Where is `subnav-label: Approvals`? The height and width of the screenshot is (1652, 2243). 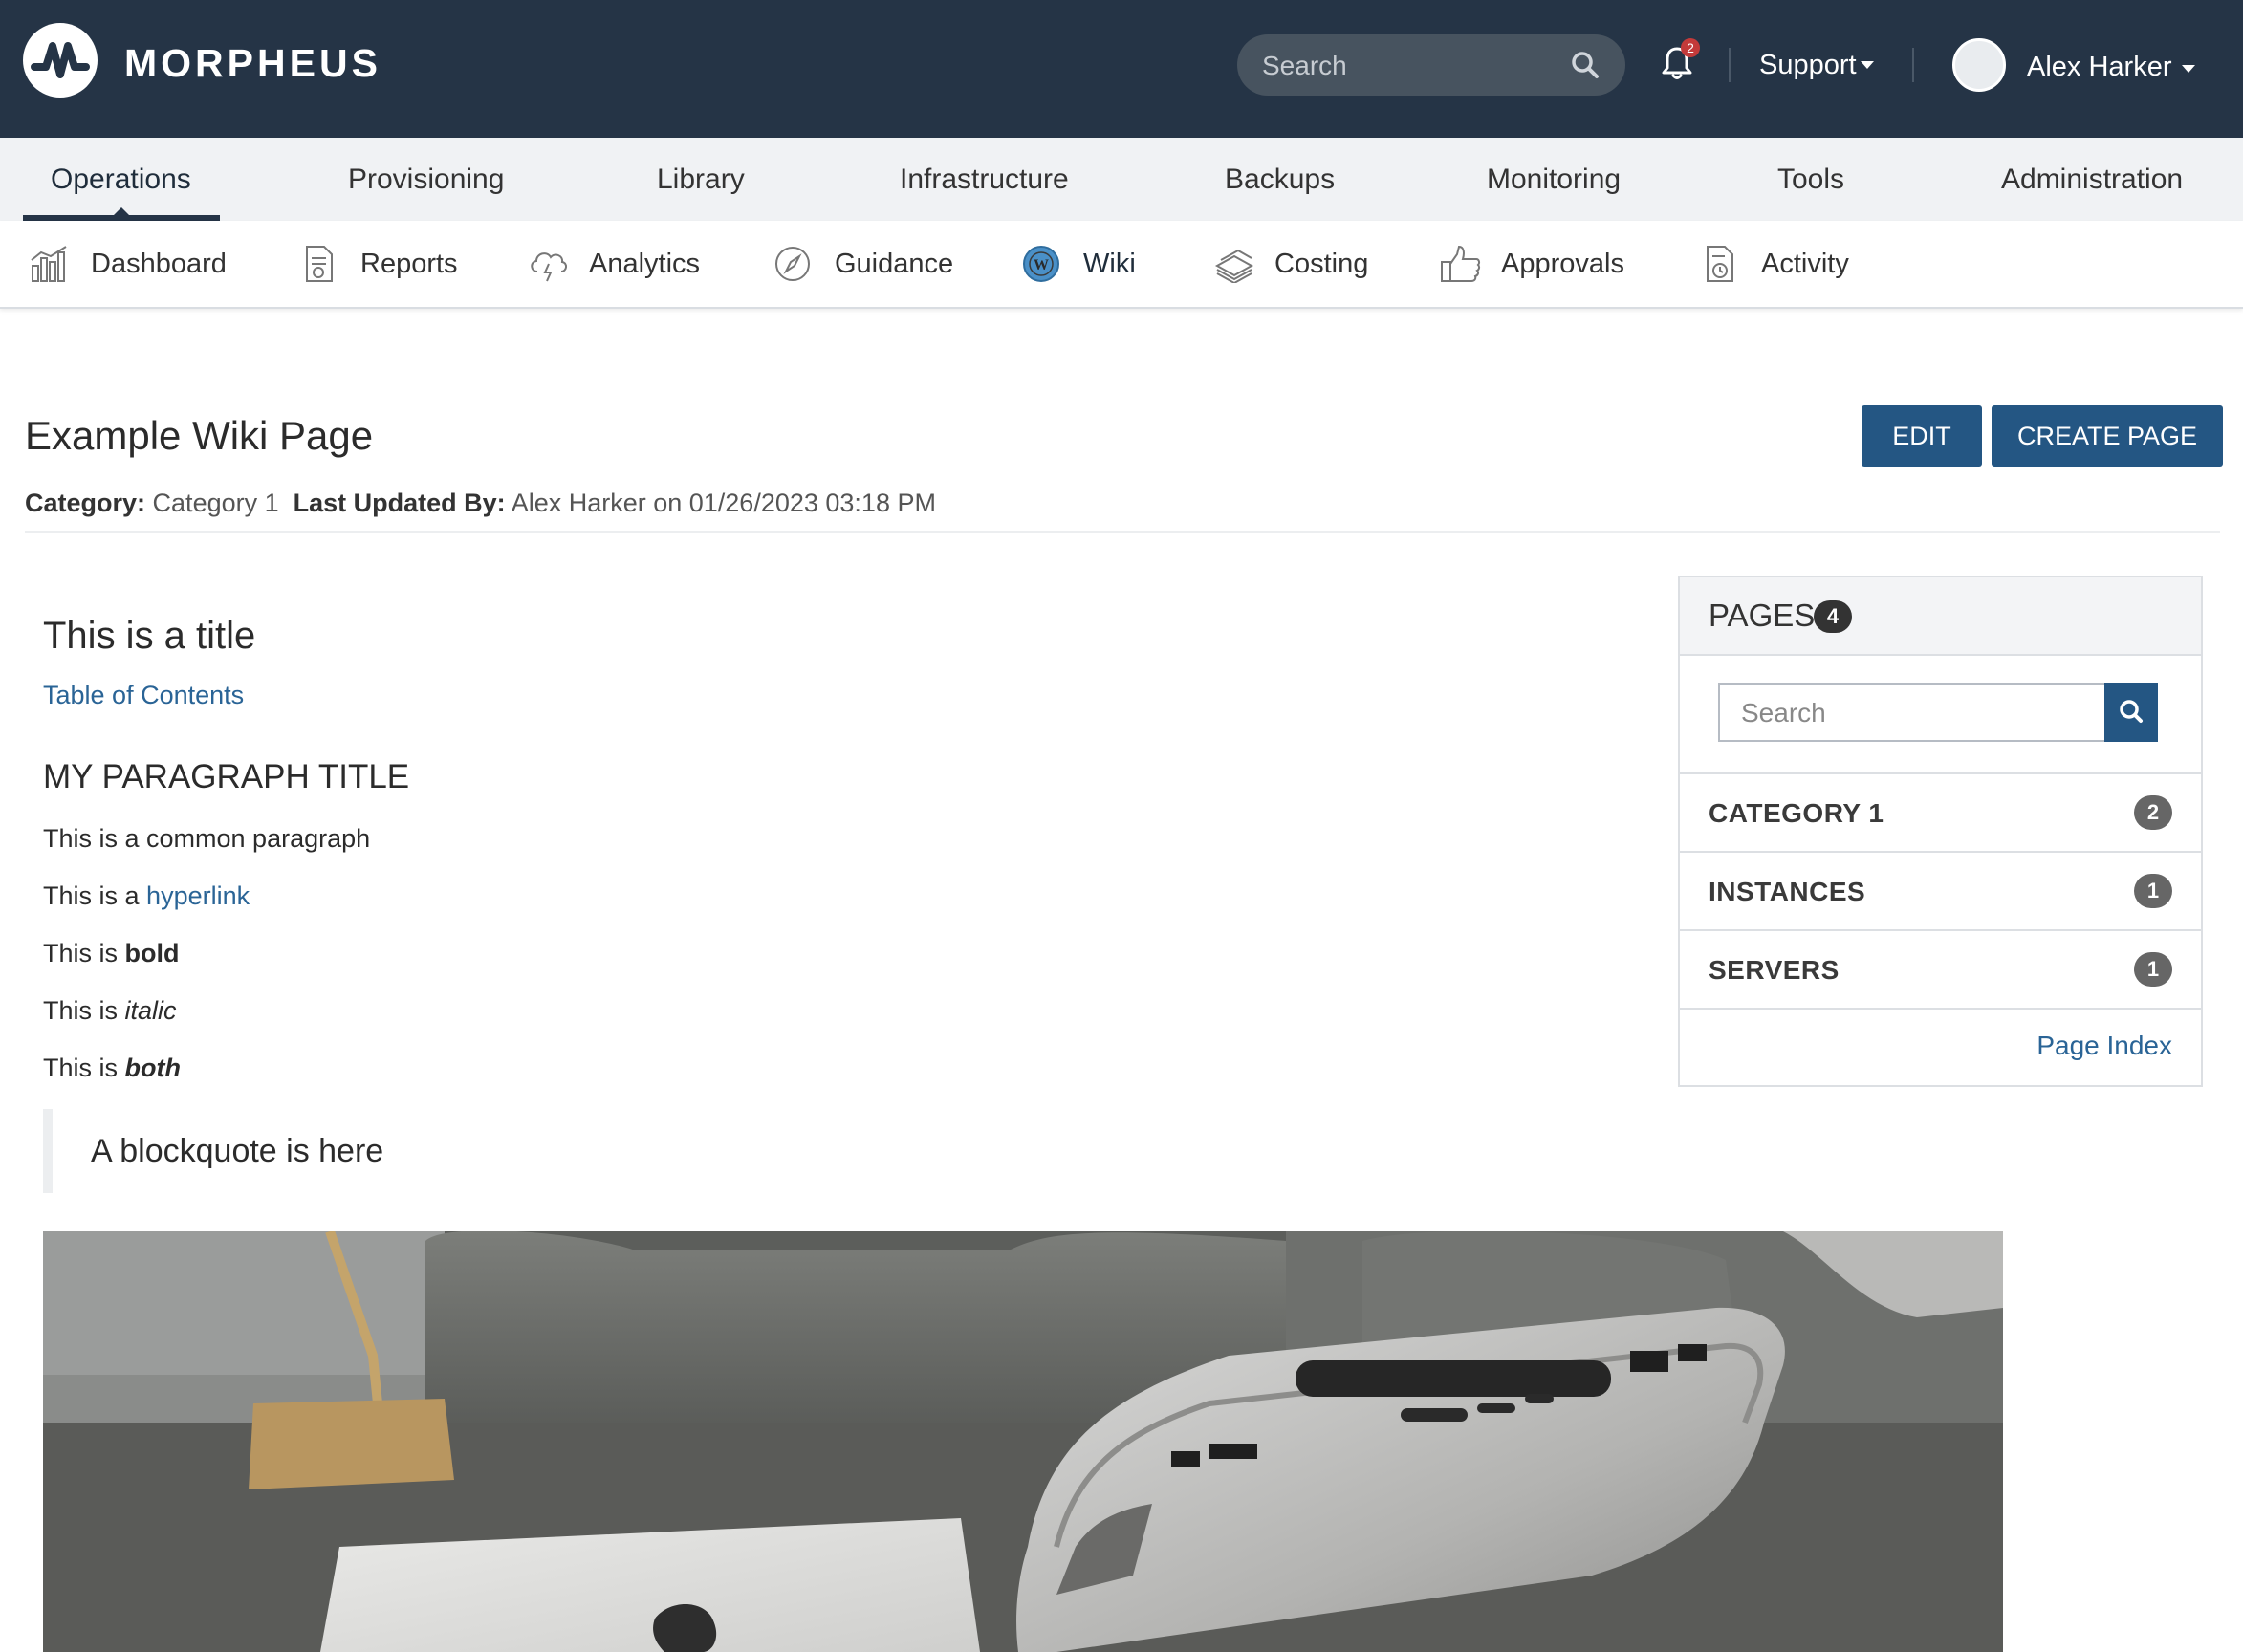
subnav-label: Approvals is located at coordinates (1562, 264).